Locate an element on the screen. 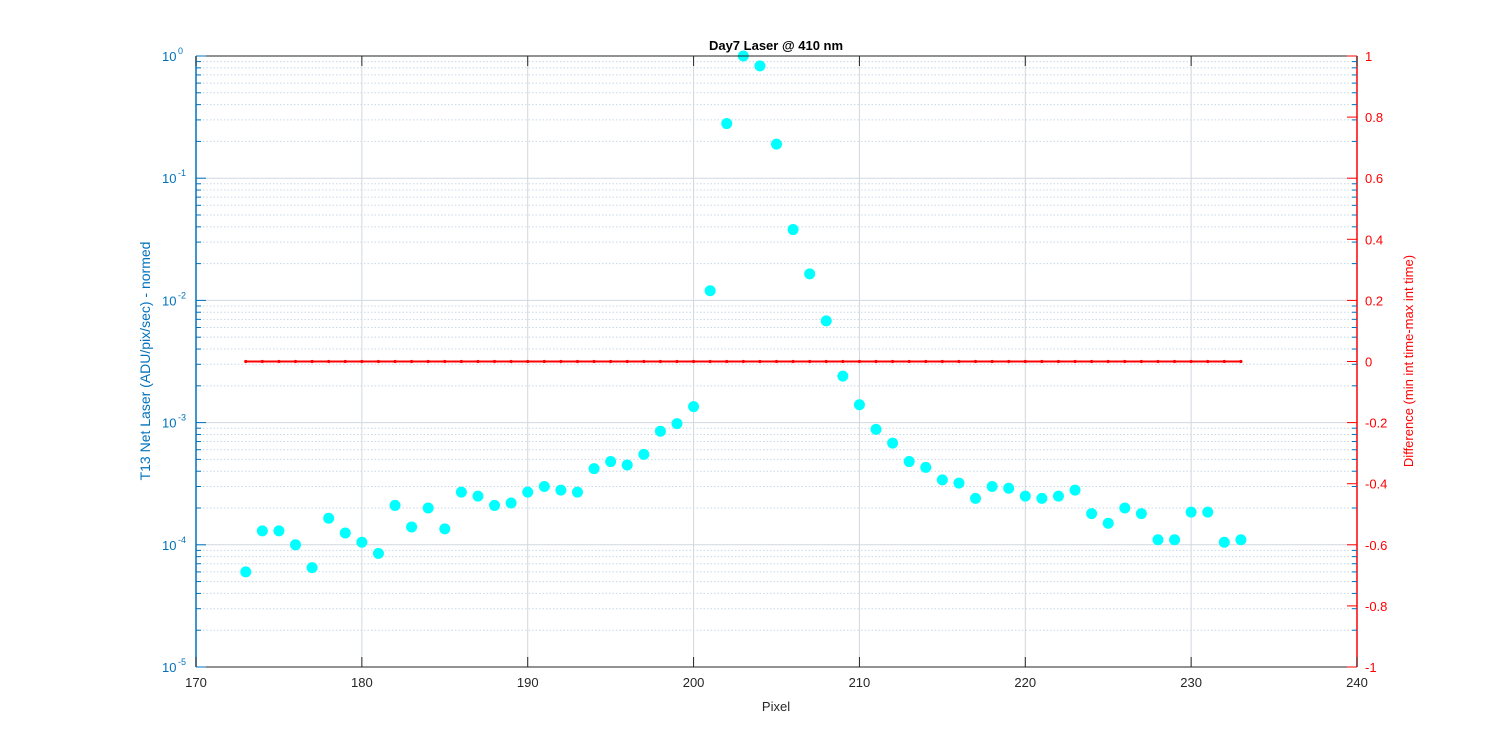  right-y-axis-label: Difference (min int time-max int time) is located at coordinates (1408, 361).